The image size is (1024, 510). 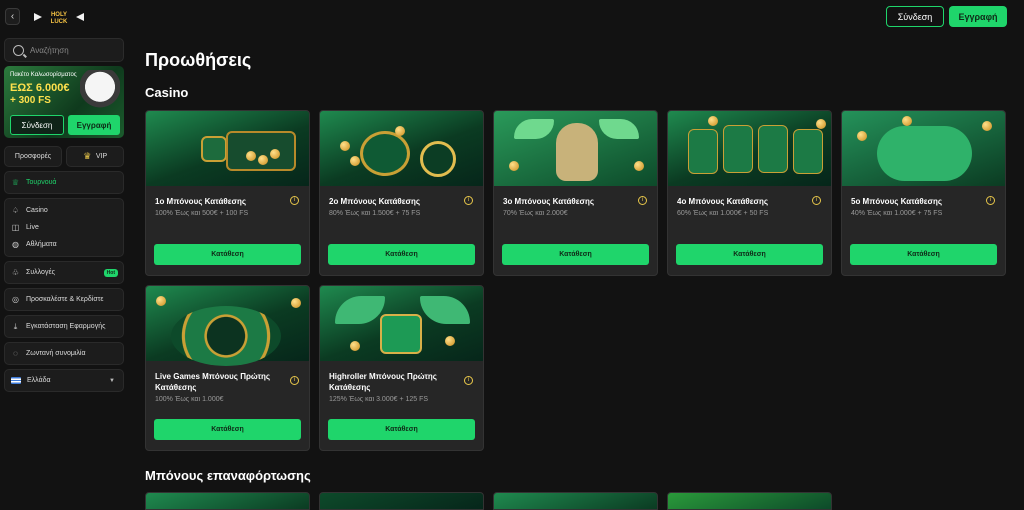 I want to click on reload-section-title: Μπόνους επαναφόρτωσης, so click(x=228, y=475).